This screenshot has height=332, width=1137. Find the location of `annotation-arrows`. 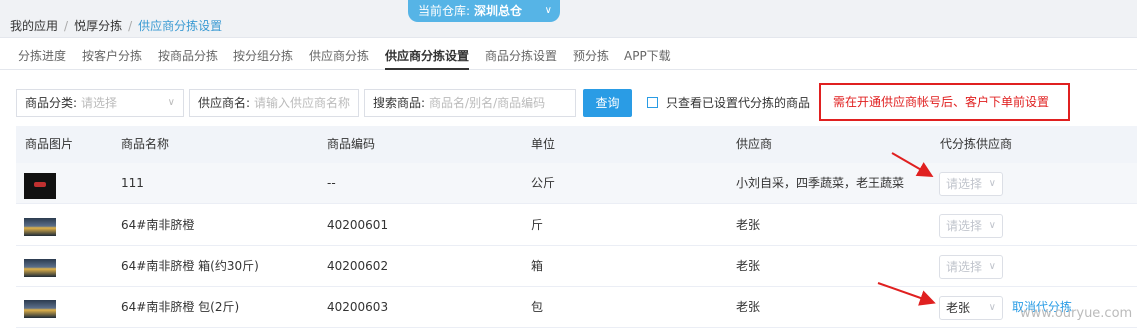

annotation-arrows is located at coordinates (906, 229).